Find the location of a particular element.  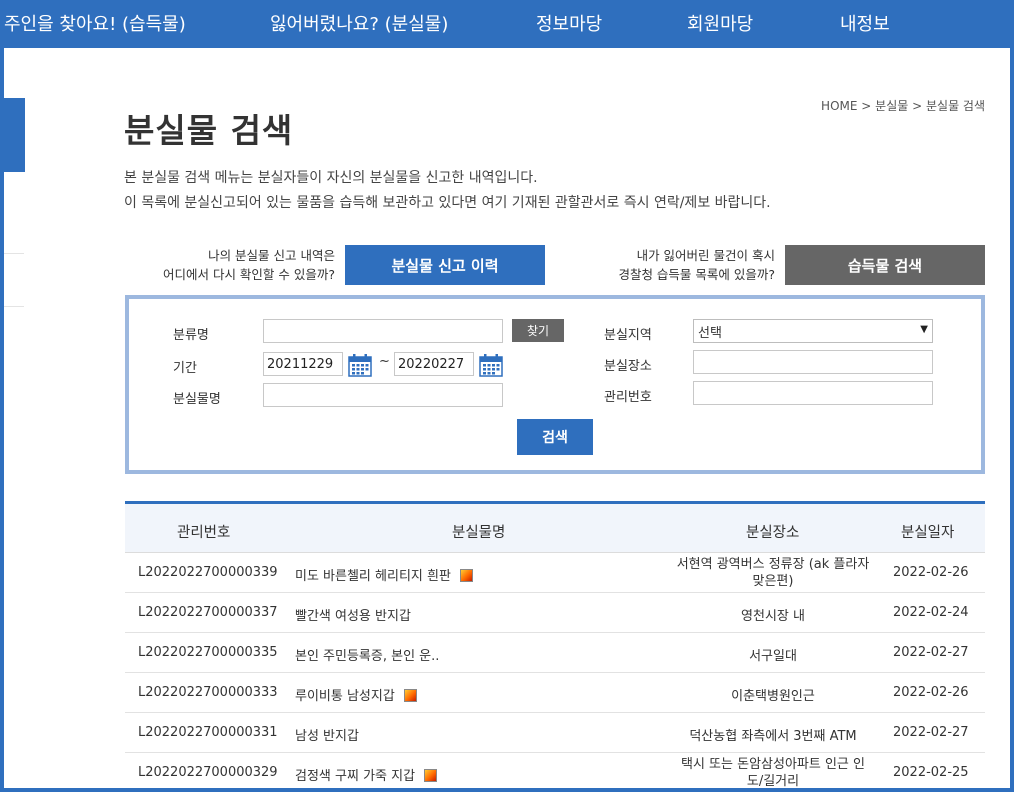

row-item-name: 남성 반지갑 is located at coordinates (327, 736).